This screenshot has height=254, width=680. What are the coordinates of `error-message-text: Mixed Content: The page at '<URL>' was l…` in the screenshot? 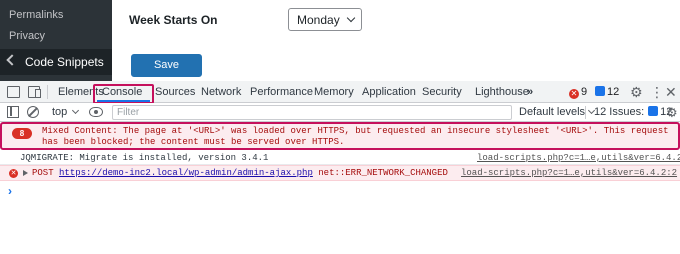 It's located at (355, 136).